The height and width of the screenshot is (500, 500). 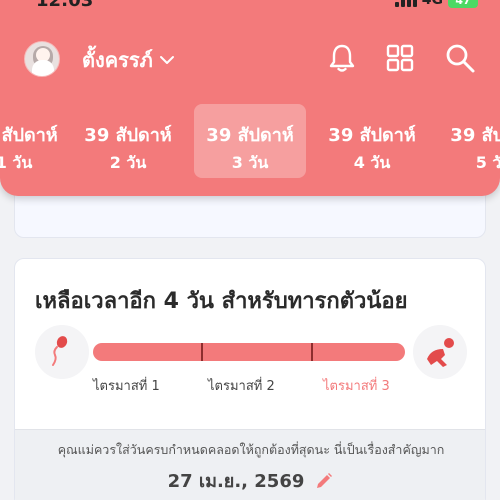 I want to click on baby-icon, so click(x=440, y=352).